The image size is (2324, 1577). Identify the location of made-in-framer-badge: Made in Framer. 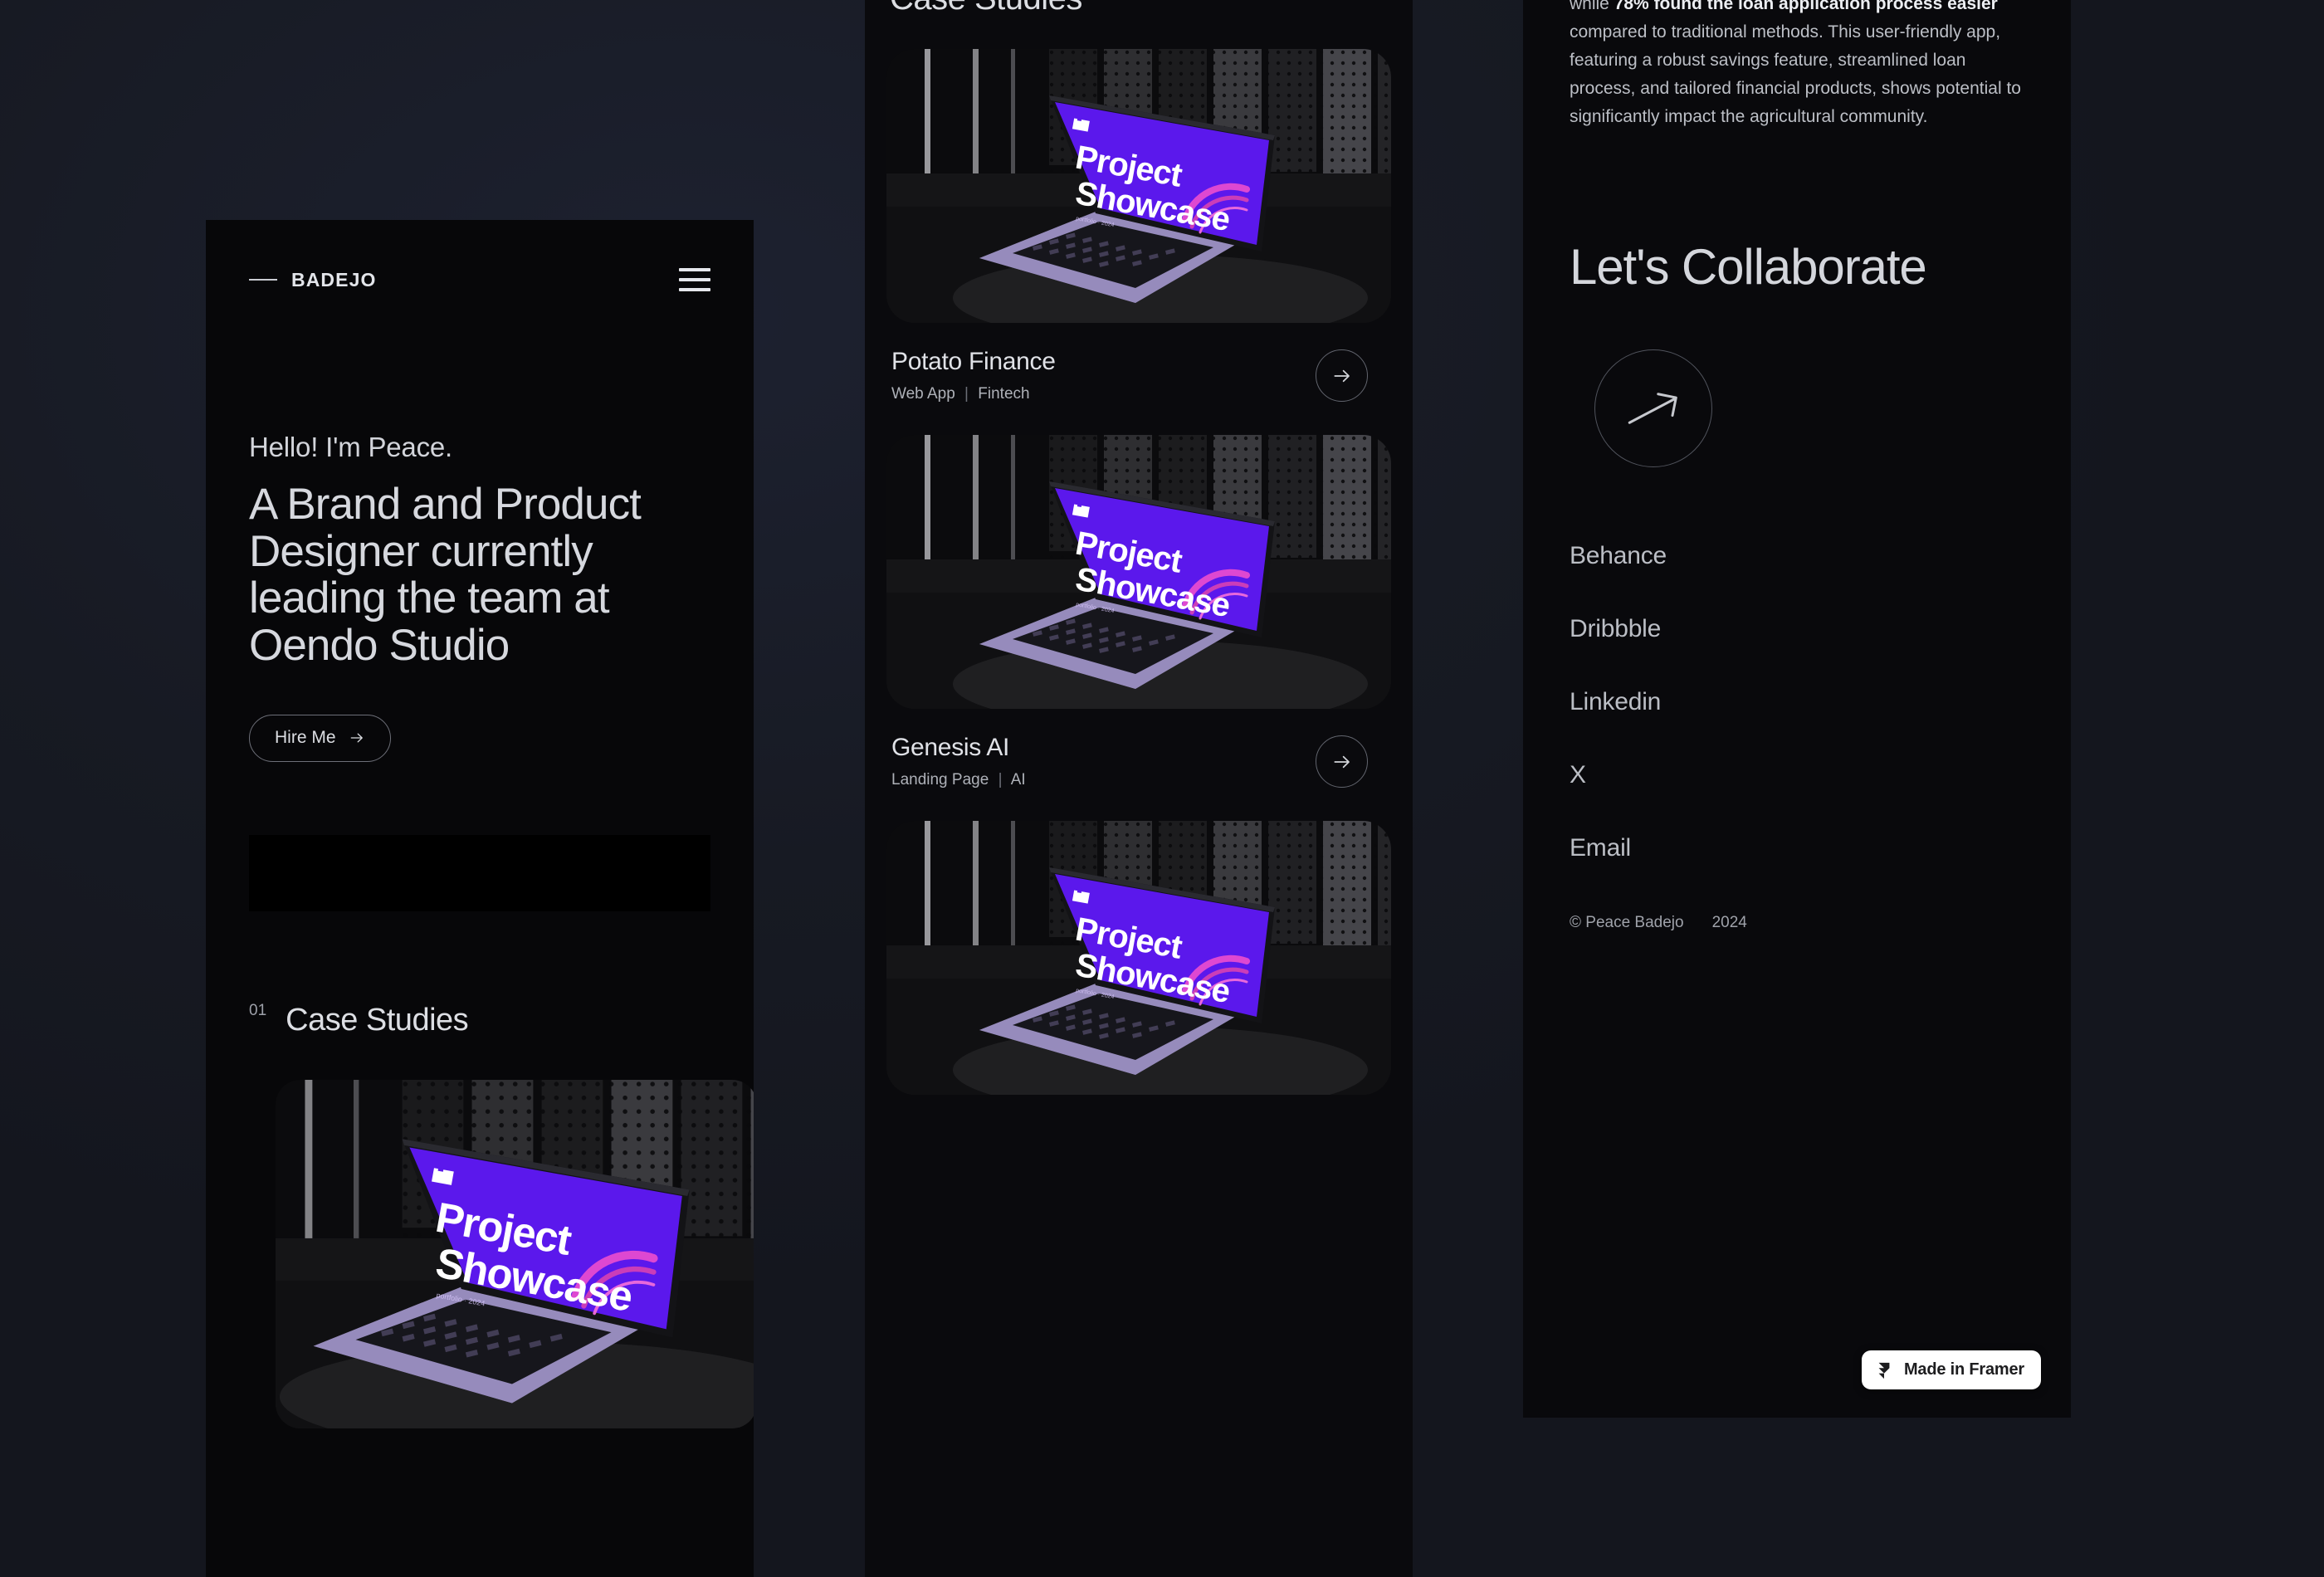
(1951, 1370).